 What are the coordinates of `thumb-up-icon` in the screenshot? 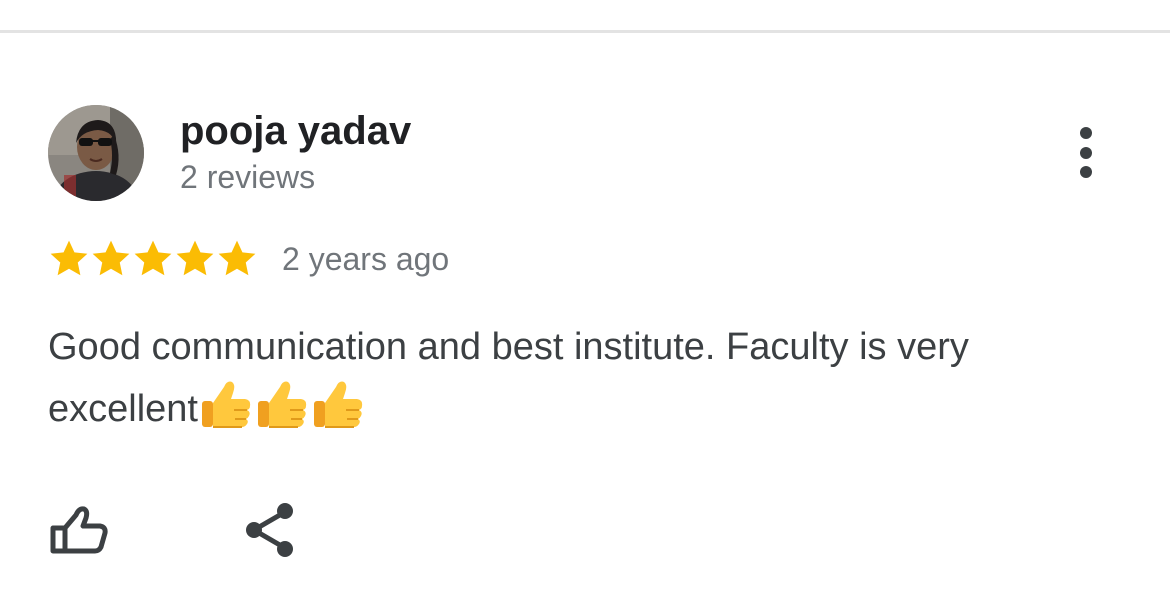 It's located at (79, 530).